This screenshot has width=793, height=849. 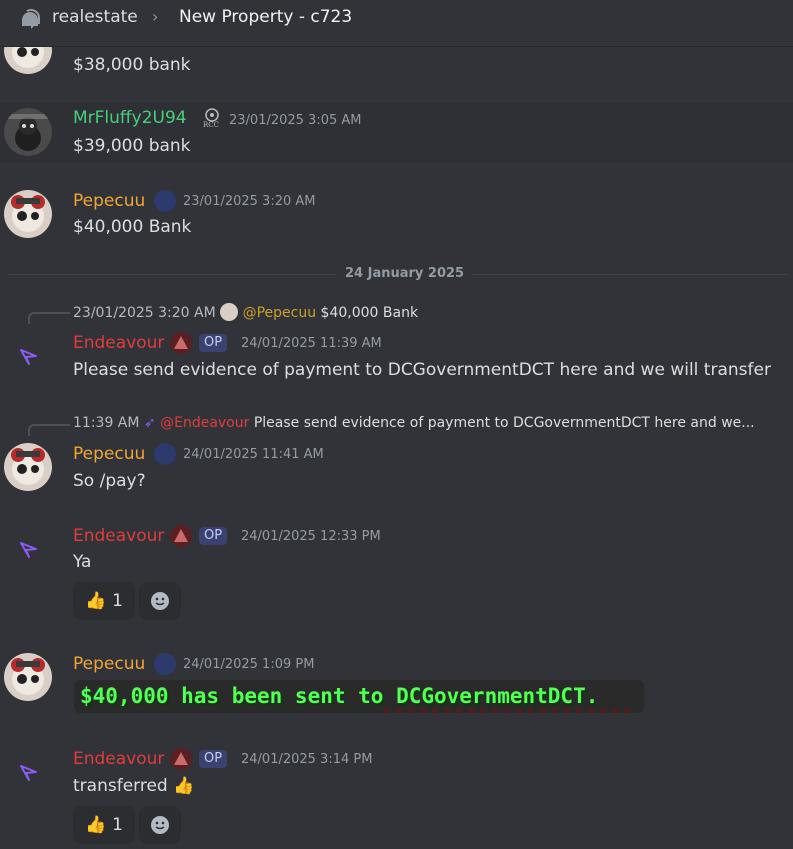 What do you see at coordinates (266, 17) in the screenshot?
I see `thread-title: New Property - c723` at bounding box center [266, 17].